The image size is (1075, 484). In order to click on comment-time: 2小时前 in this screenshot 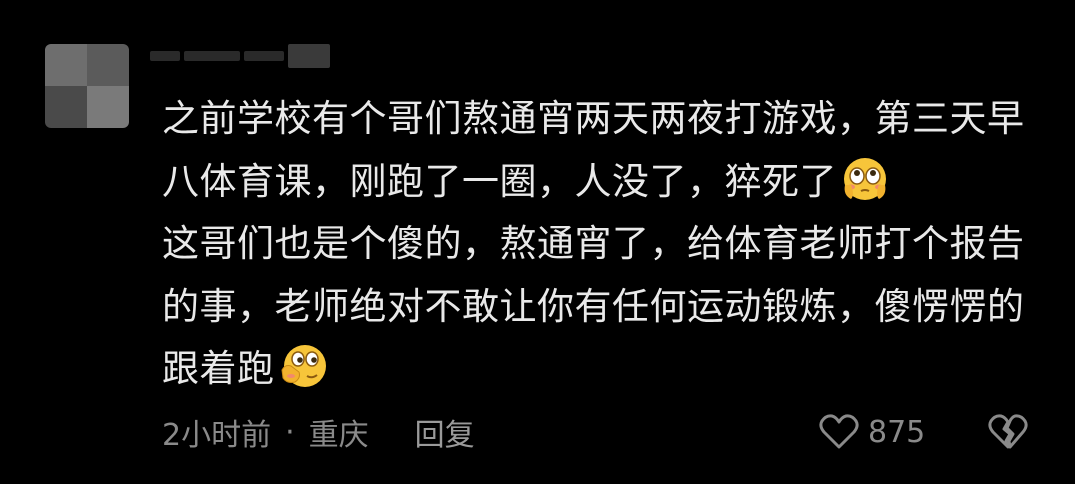, I will do `click(217, 435)`.